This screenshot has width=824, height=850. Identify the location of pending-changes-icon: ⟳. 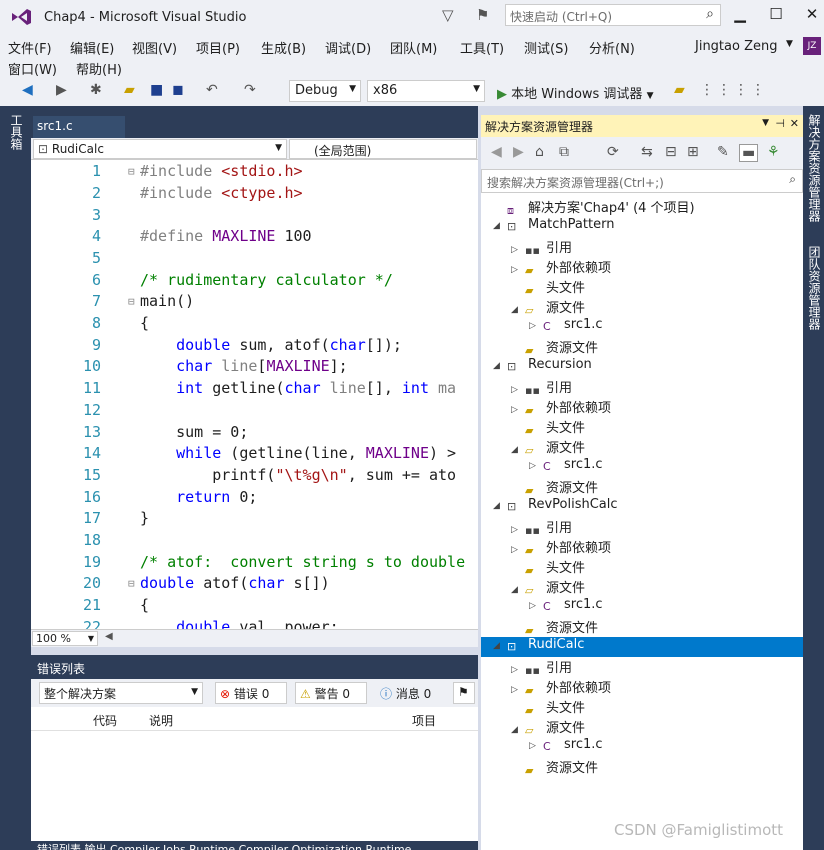
(613, 152).